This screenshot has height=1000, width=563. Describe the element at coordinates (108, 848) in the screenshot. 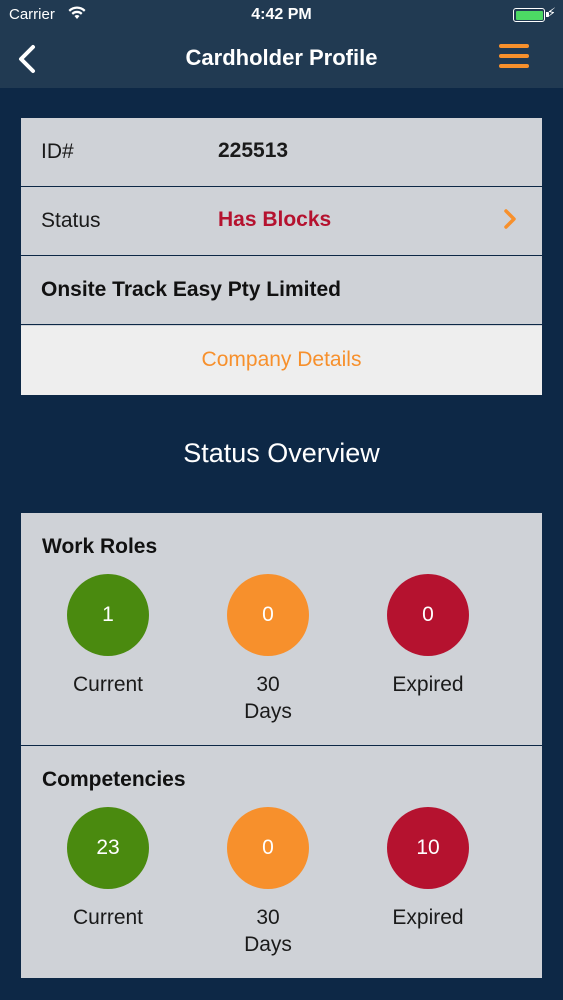

I see `current-count-badge: 23` at that location.